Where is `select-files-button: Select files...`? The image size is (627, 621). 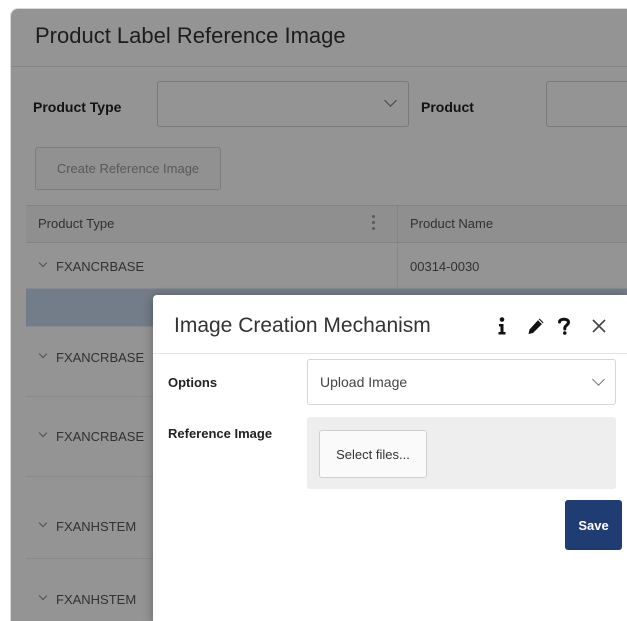 select-files-button: Select files... is located at coordinates (373, 454).